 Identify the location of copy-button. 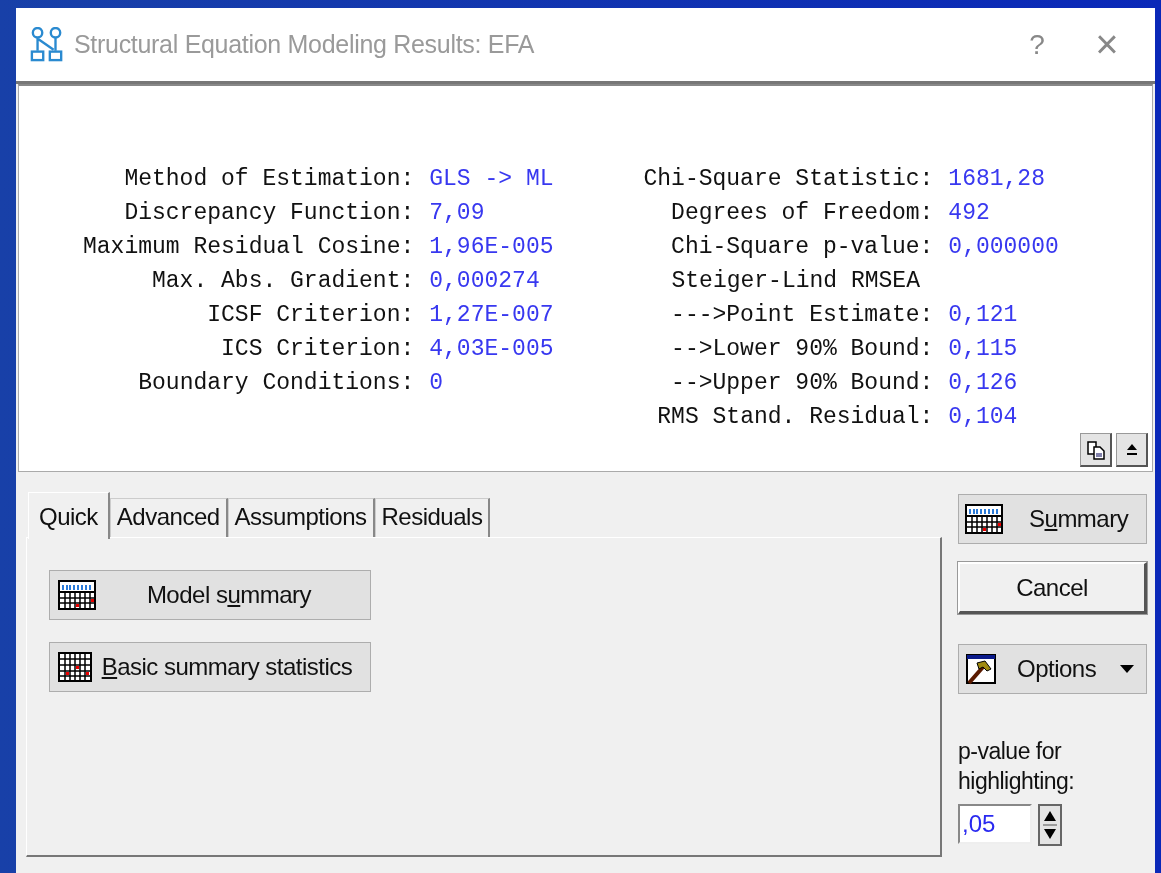
(1096, 450).